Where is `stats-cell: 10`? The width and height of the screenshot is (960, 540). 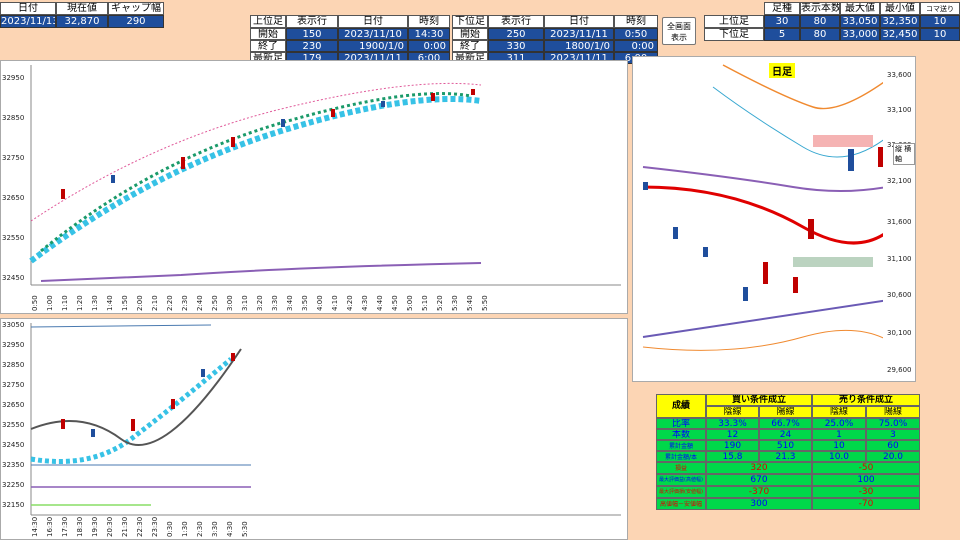 stats-cell: 10 is located at coordinates (839, 445).